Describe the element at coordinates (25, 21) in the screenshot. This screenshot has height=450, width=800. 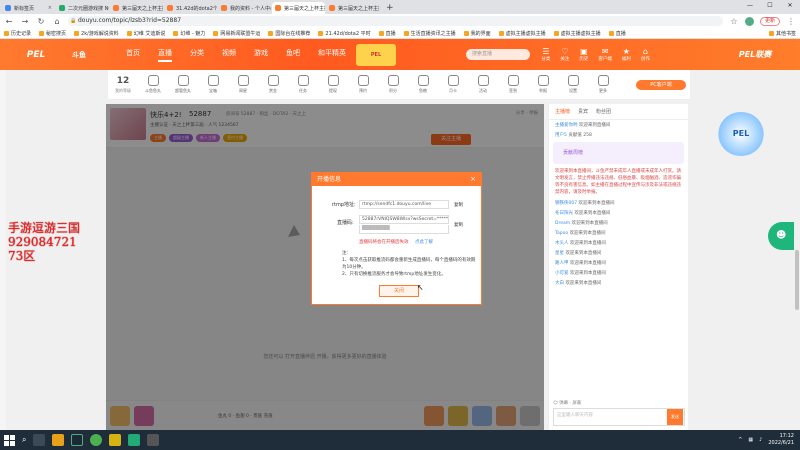
I see `forward-icon: →` at that location.